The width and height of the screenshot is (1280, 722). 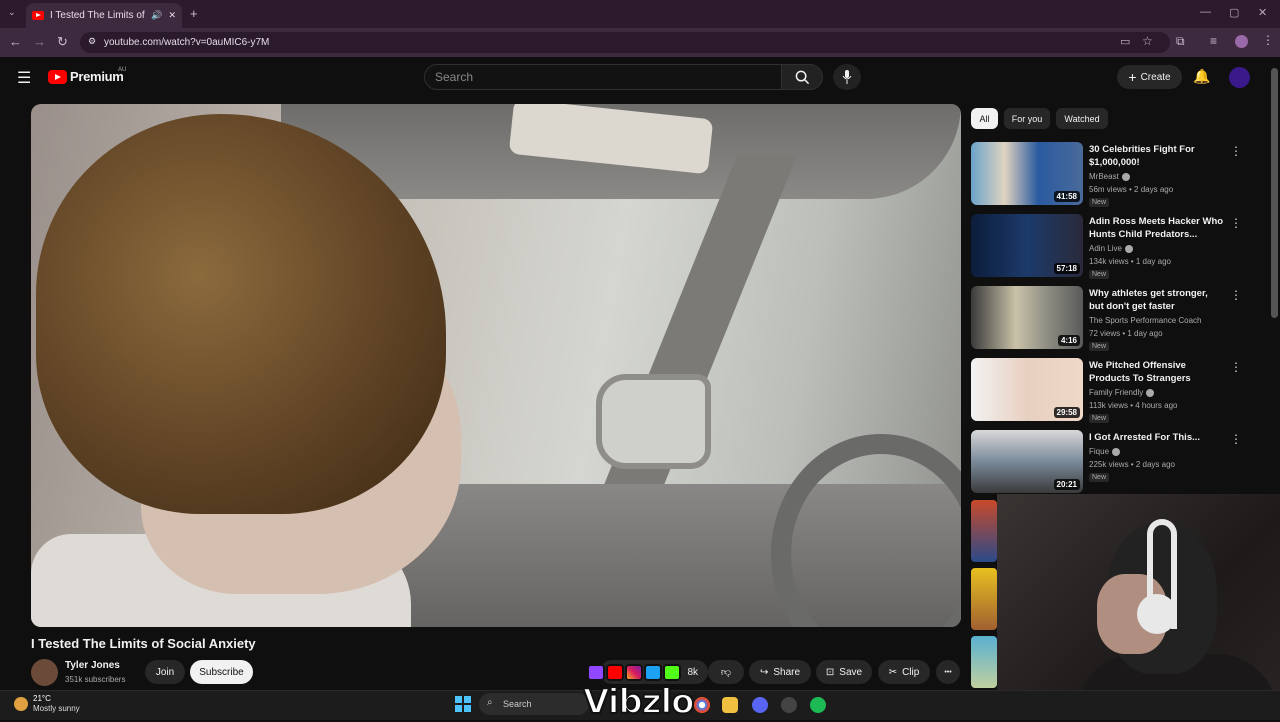 I want to click on video-thumbnail: 29:58, so click(x=1027, y=389).